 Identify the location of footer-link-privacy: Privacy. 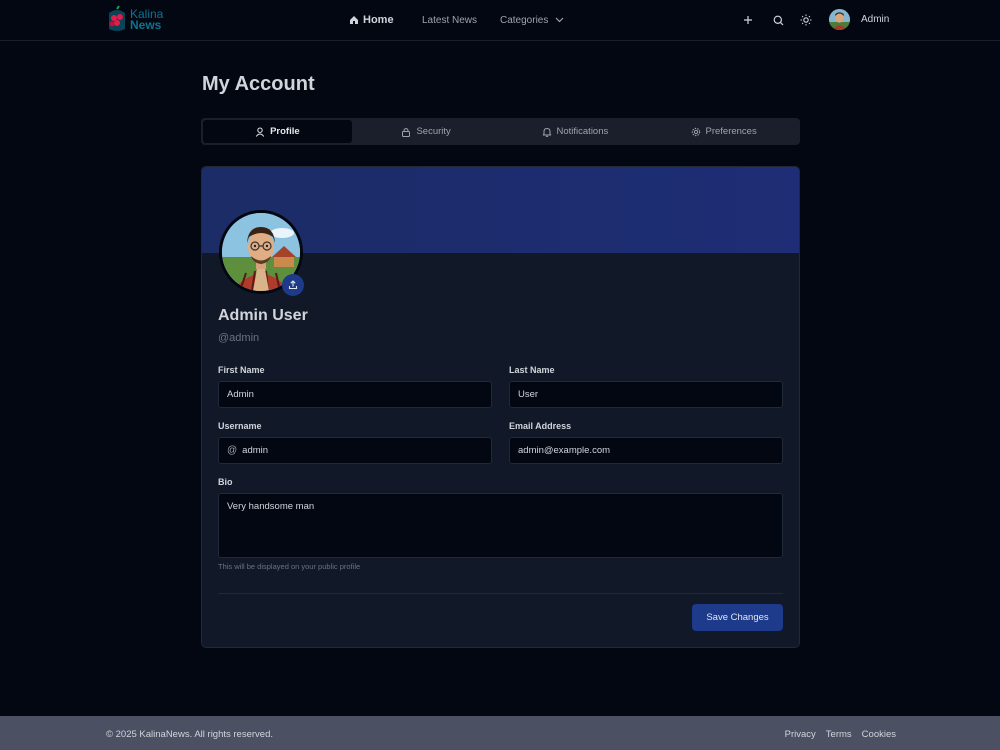
(800, 734).